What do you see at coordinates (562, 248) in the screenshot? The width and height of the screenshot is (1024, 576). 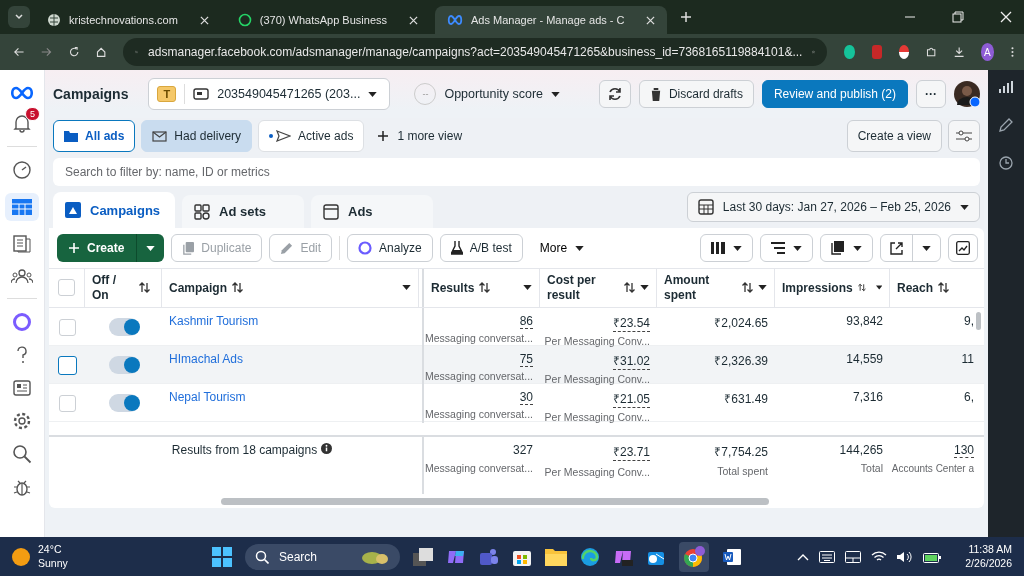 I see `more-dropdown: More` at bounding box center [562, 248].